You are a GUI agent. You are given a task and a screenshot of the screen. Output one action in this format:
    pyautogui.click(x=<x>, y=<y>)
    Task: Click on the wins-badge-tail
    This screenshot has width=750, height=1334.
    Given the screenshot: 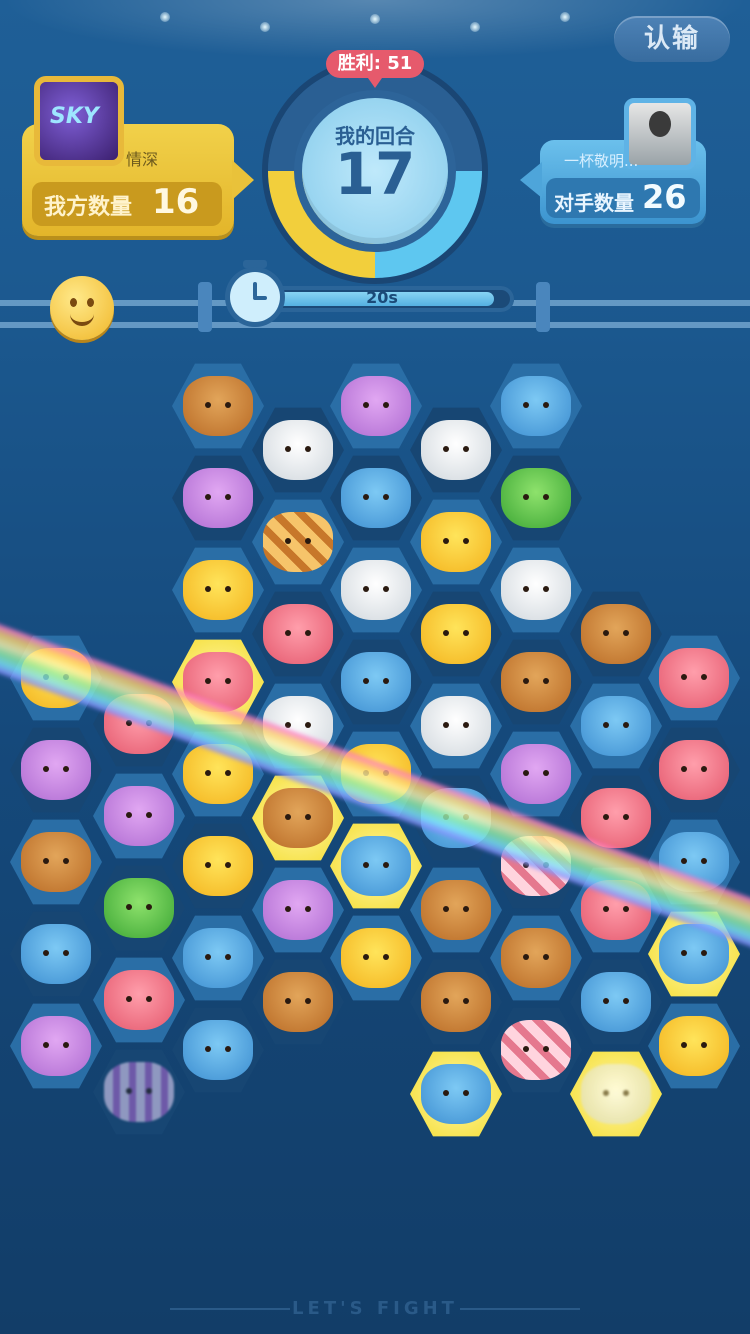 What is the action you would take?
    pyautogui.click(x=375, y=83)
    